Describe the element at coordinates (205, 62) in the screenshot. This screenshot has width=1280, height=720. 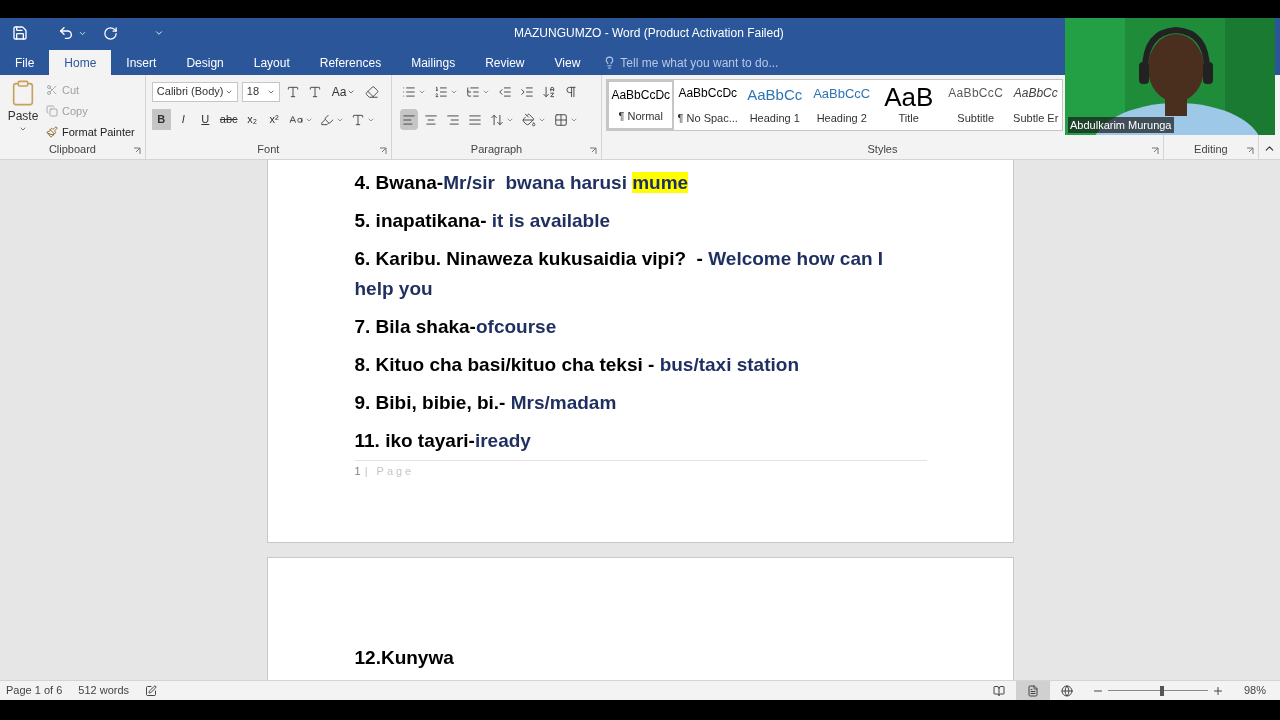
I see `ribbon-tab: Design` at that location.